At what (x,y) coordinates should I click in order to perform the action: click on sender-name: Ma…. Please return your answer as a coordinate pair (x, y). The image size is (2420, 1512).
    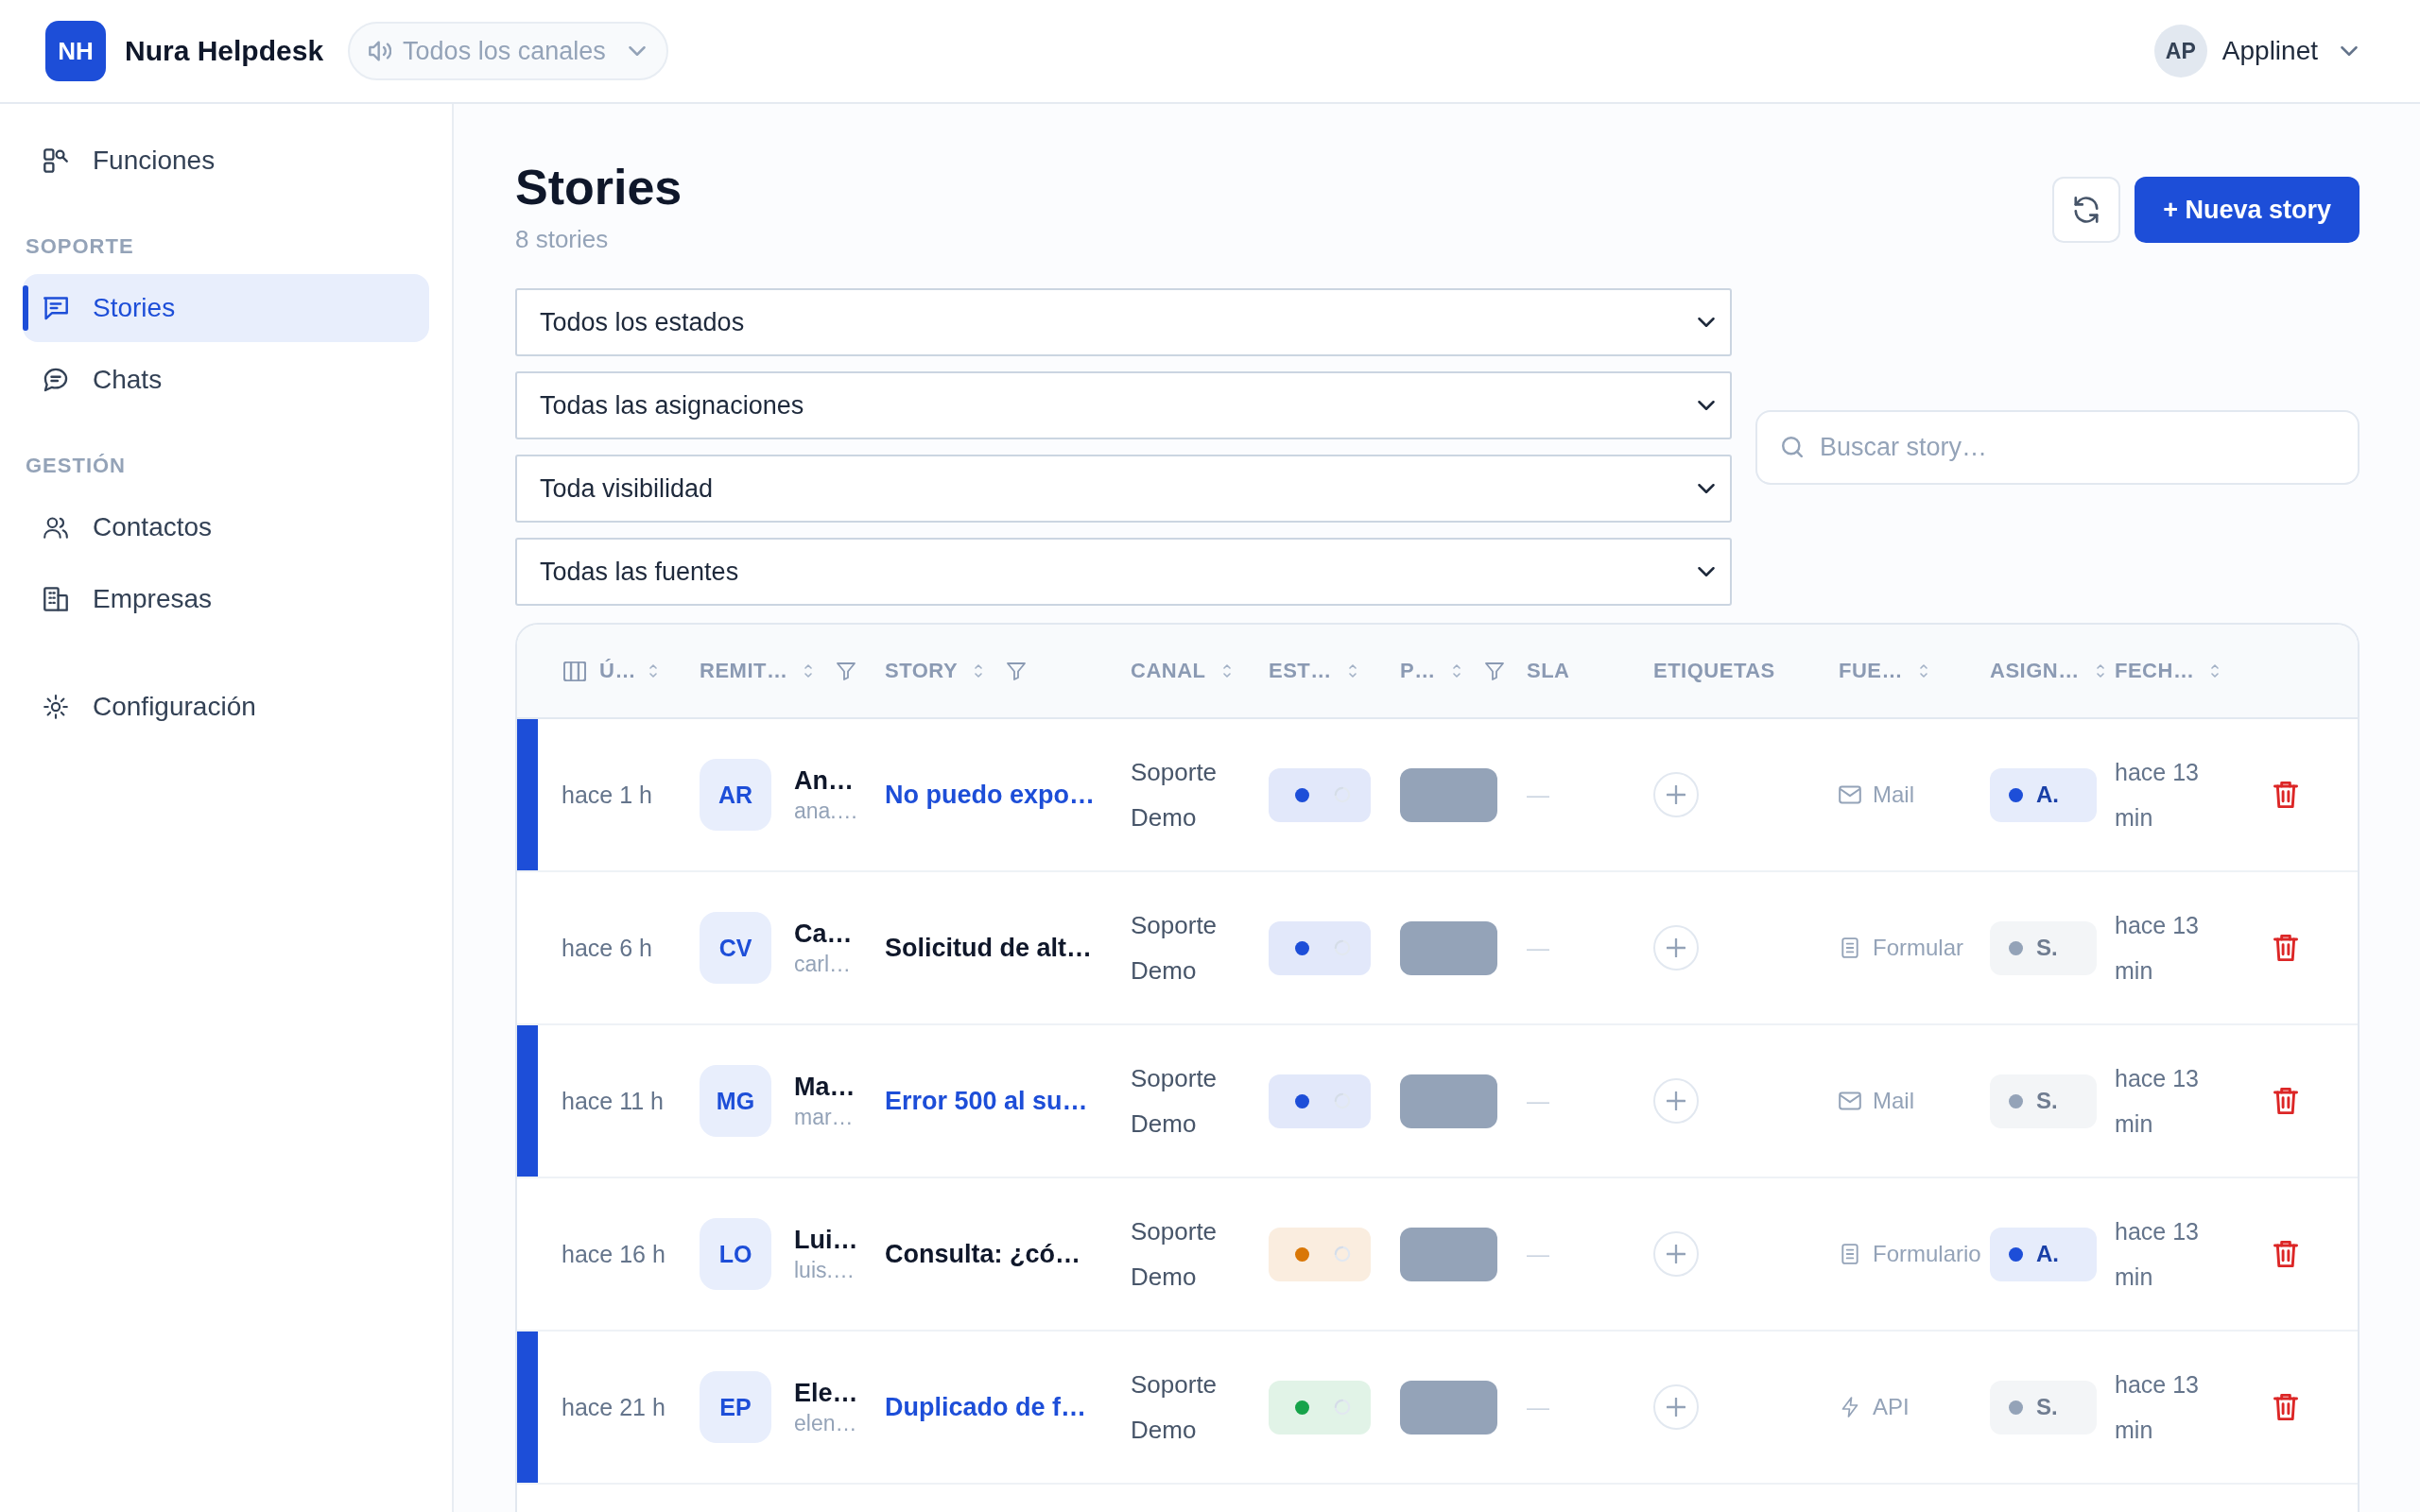
    Looking at the image, I should click on (825, 1087).